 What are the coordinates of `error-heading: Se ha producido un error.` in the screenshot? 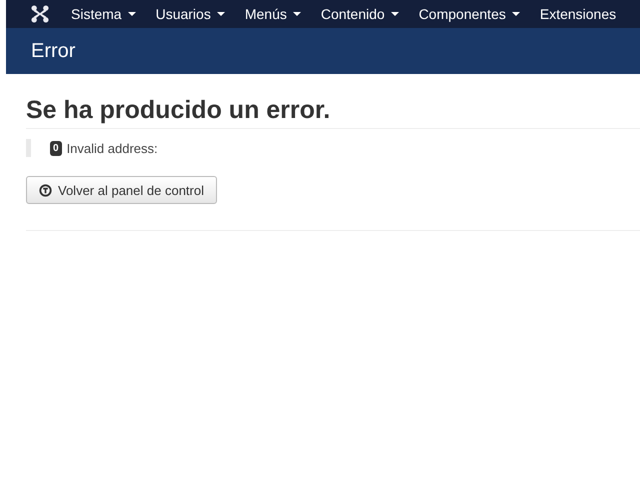 It's located at (333, 101).